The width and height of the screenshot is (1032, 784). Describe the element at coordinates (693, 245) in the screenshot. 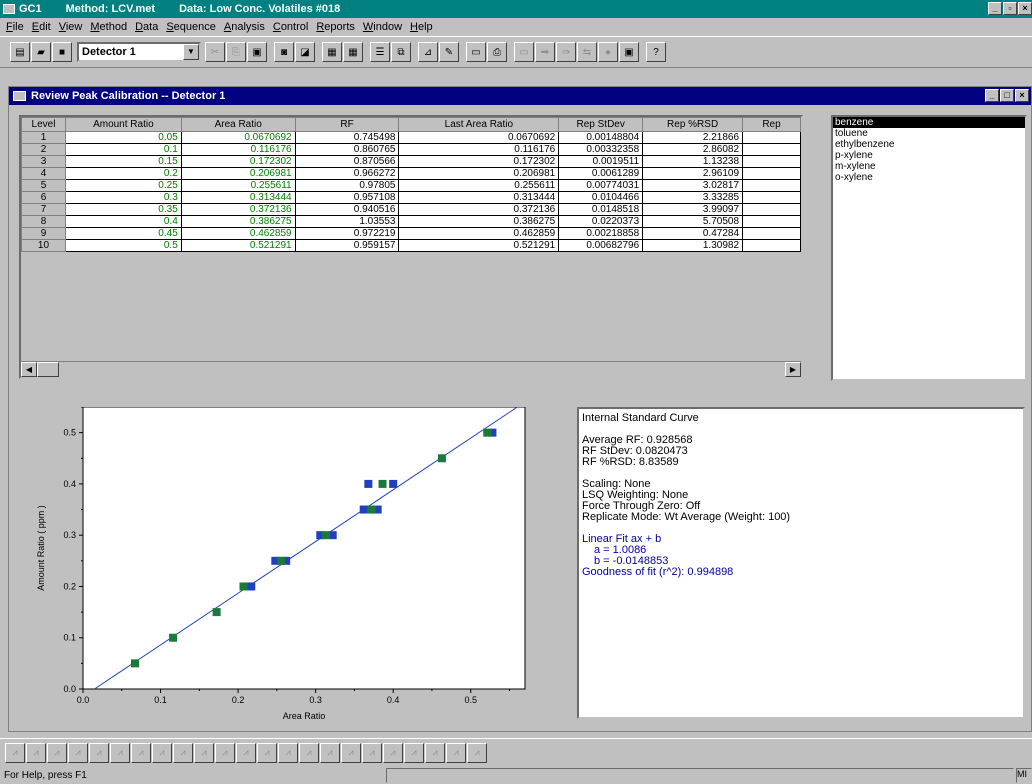

I see `table-cell: 1.30982` at that location.